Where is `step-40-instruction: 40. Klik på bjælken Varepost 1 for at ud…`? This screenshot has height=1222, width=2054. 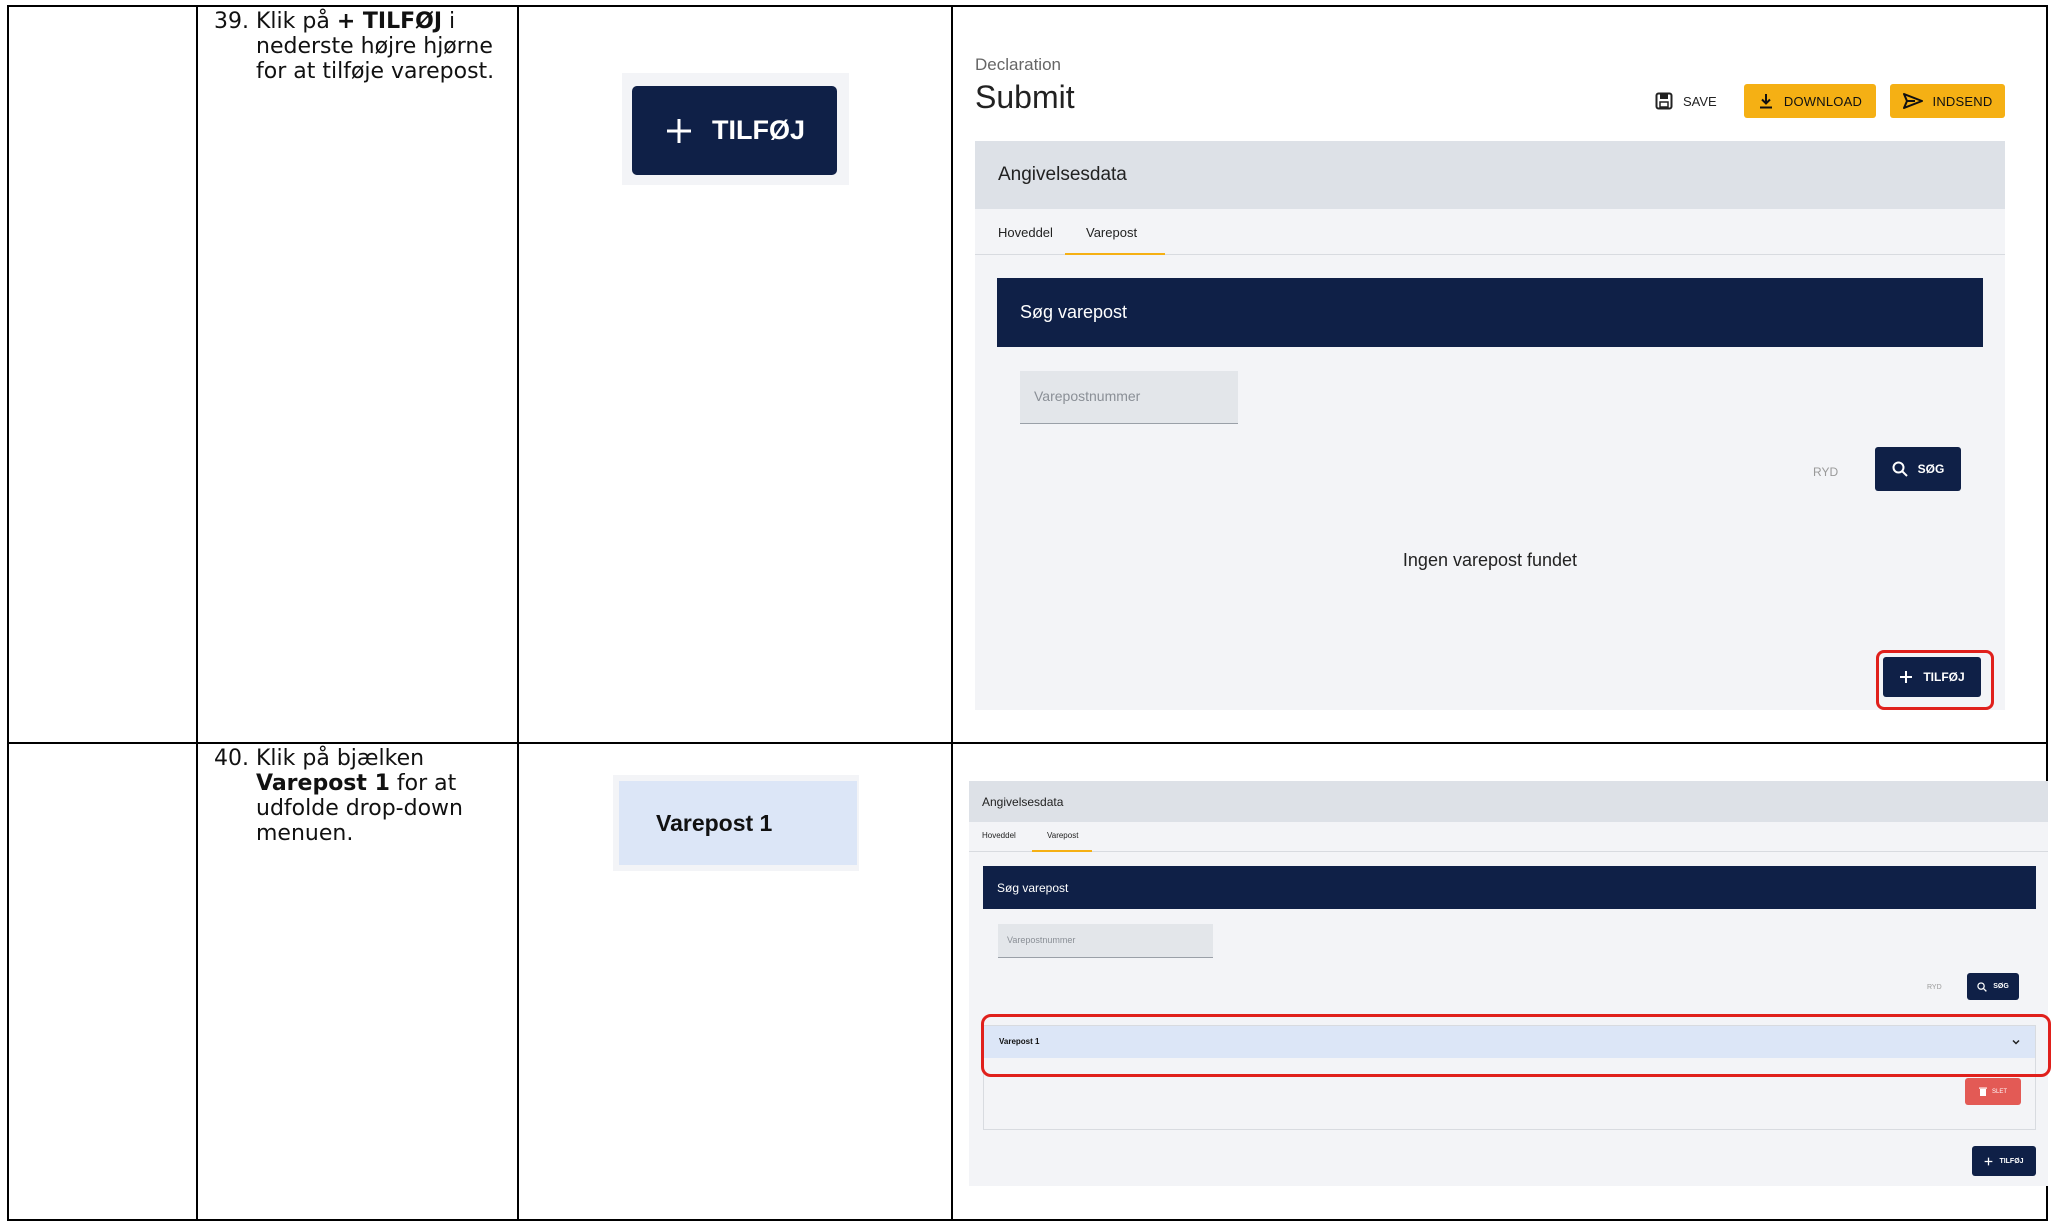
step-40-instruction: 40. Klik på bjælken Varepost 1 for at ud… is located at coordinates (359, 801).